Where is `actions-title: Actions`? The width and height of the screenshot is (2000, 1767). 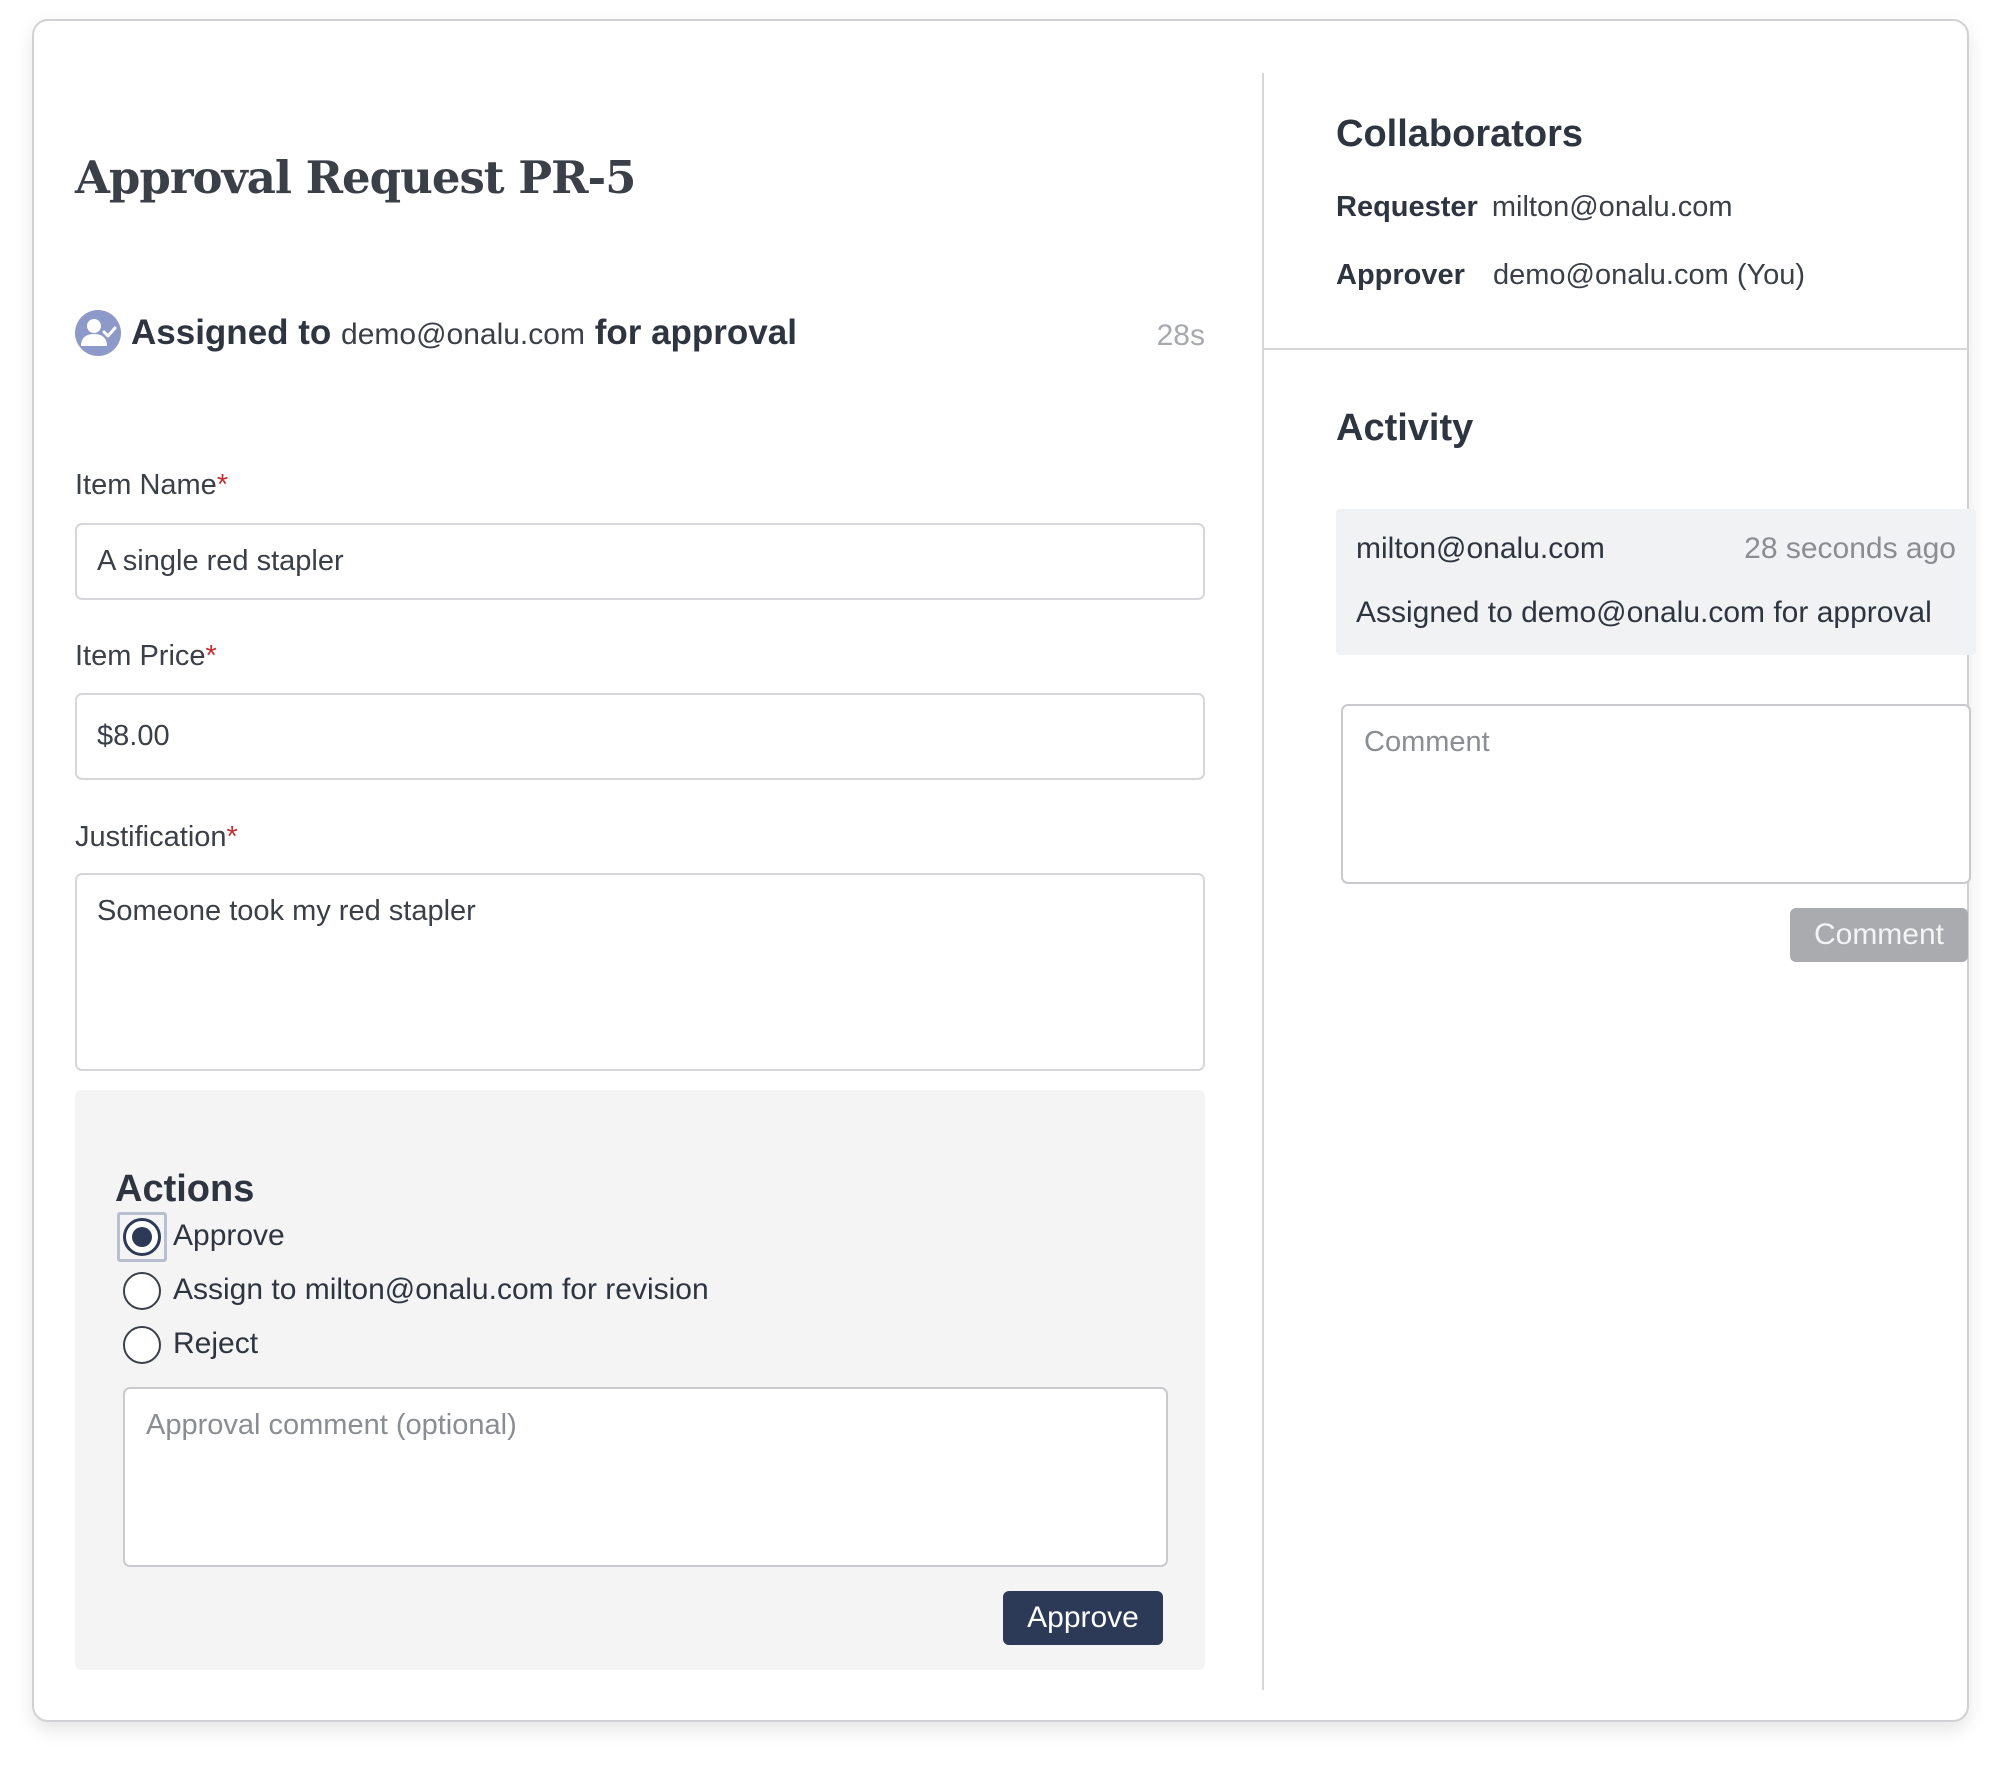
actions-title: Actions is located at coordinates (185, 1189).